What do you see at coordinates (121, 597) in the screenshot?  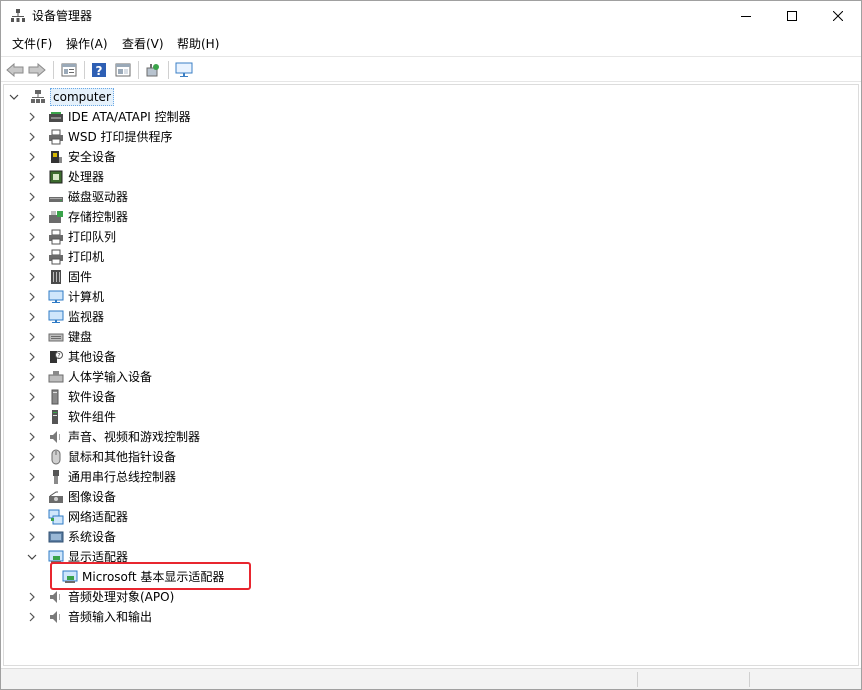 I see `tree-category-label: 音频处理对象(APO)` at bounding box center [121, 597].